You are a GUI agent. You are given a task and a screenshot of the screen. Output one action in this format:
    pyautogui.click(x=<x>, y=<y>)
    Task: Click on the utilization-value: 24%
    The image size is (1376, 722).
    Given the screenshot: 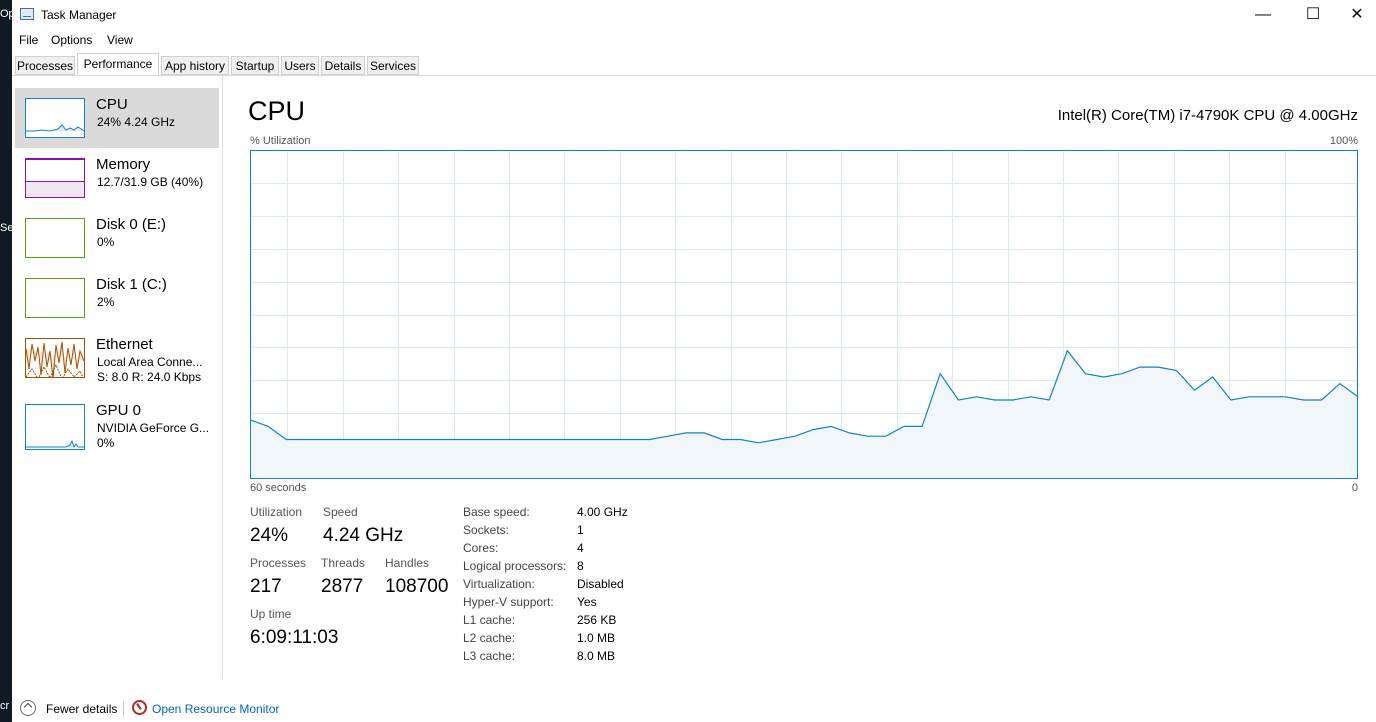 What is the action you would take?
    pyautogui.click(x=269, y=535)
    